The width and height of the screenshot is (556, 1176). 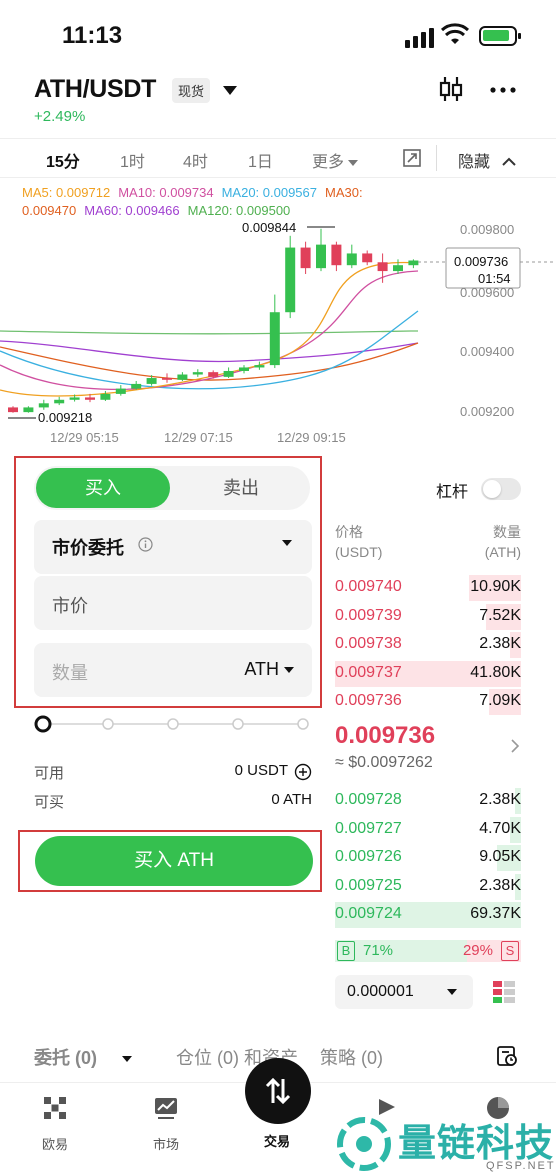 I want to click on y-tick: 0.009800, so click(x=487, y=229).